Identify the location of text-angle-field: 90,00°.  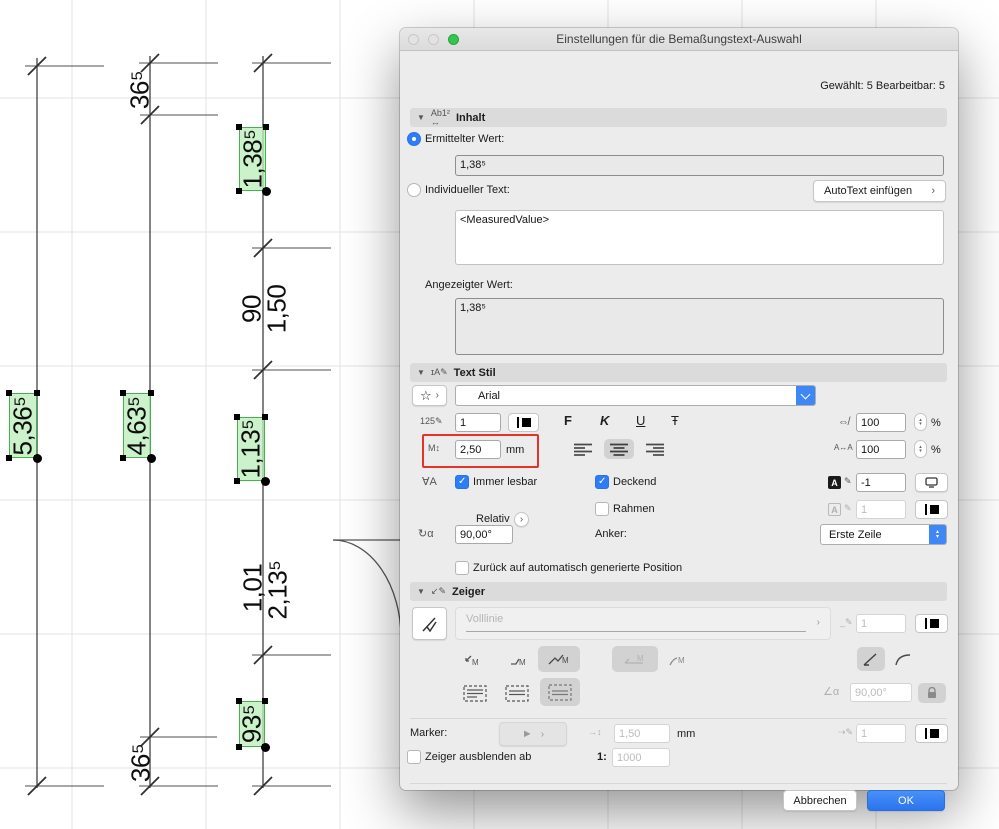
(484, 534).